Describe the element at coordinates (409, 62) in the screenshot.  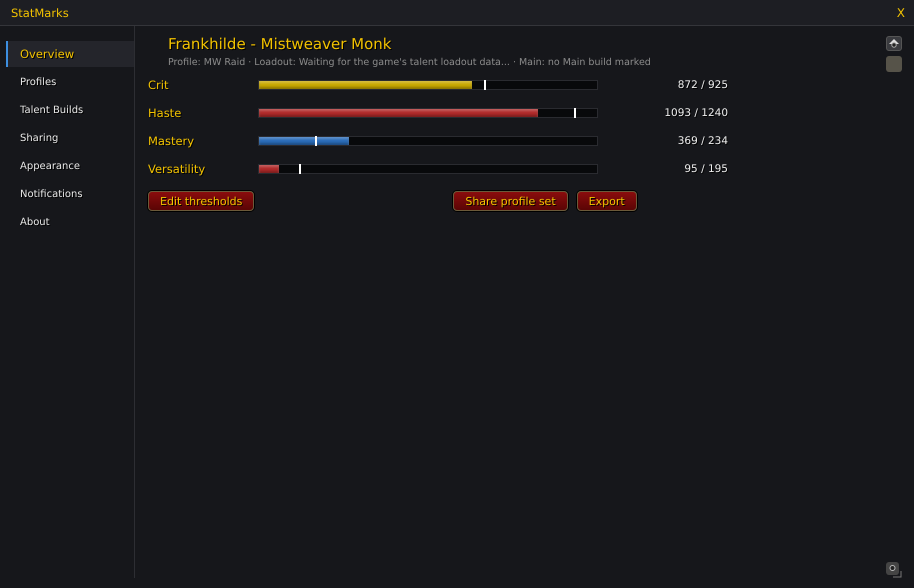
I see `profile-summary: Profile: MW Raid · Loadout: Waiting for the game's talent loadout data... · Main: no Main build marked` at that location.